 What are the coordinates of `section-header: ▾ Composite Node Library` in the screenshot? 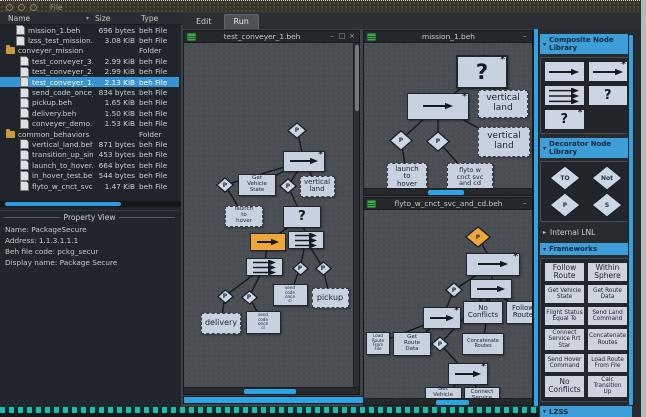 It's located at (586, 44).